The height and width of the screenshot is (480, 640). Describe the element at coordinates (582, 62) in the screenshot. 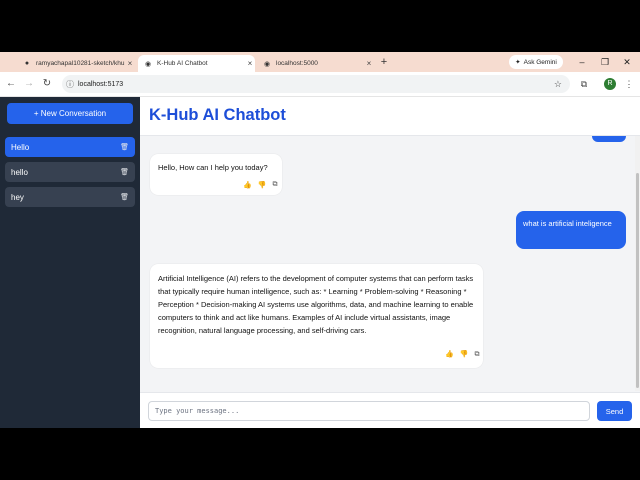

I see `minimize-icon: –` at that location.